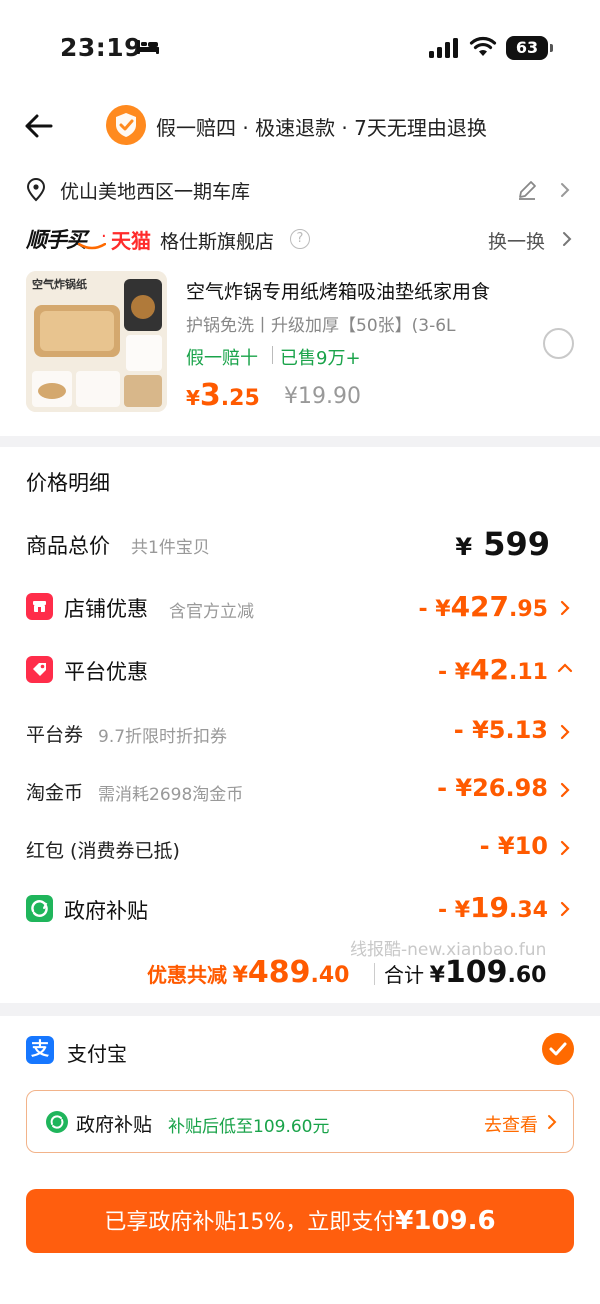 This screenshot has height=1304, width=600. I want to click on shop-name: 格仕斯旗舰店, so click(217, 240).